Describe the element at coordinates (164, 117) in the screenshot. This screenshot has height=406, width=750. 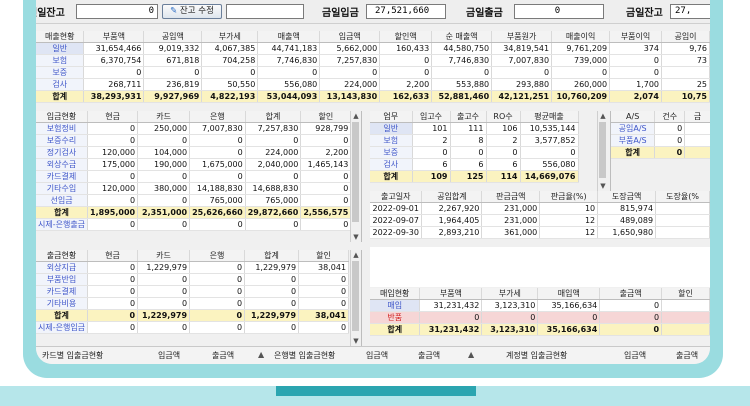
I see `deposit-col-header: 카드` at that location.